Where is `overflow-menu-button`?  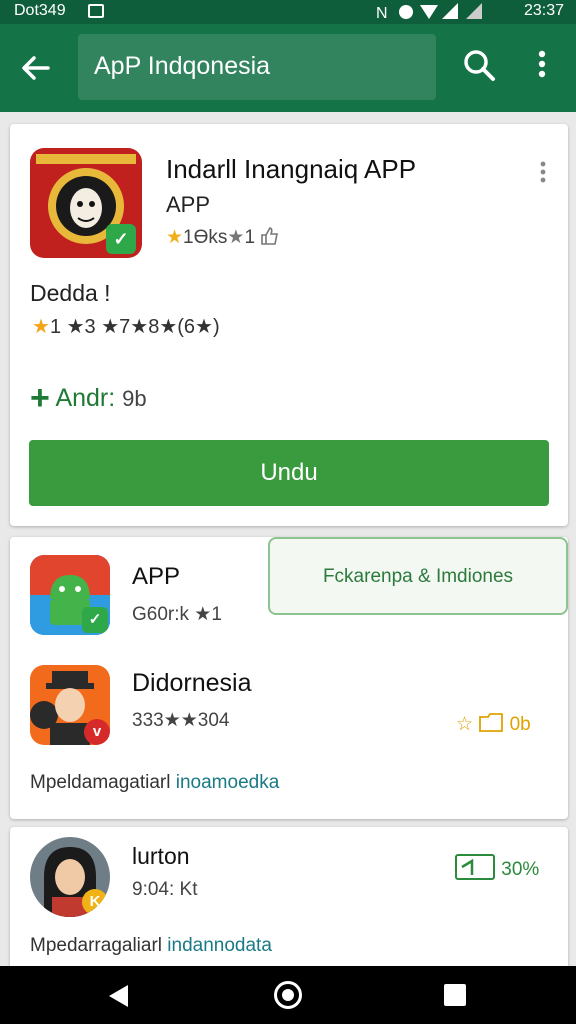 overflow-menu-button is located at coordinates (542, 68).